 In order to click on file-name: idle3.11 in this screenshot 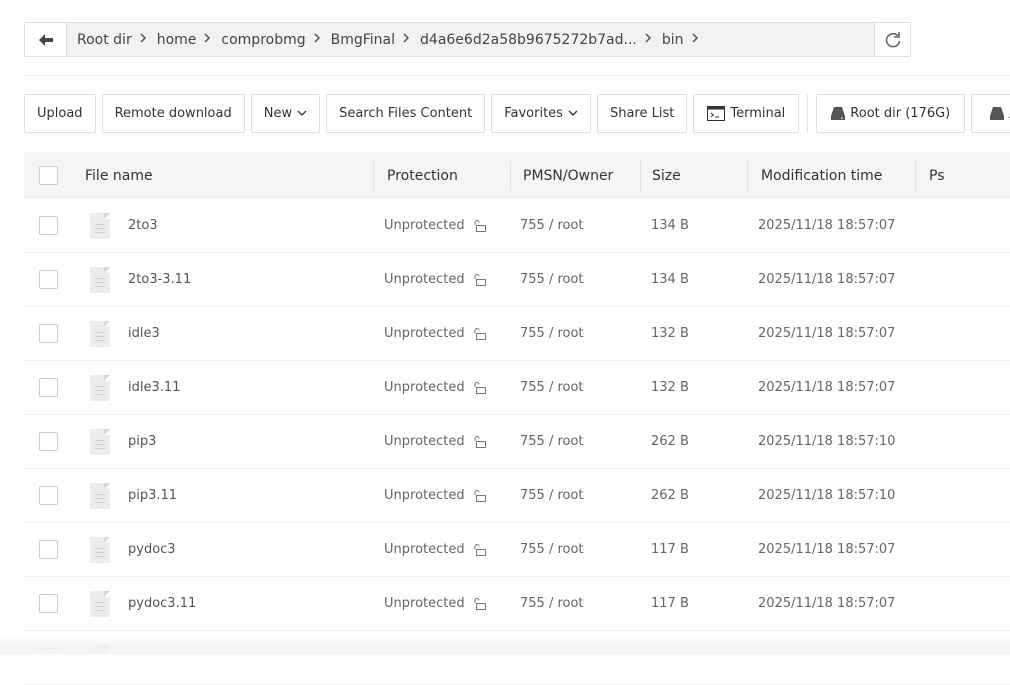, I will do `click(154, 387)`.